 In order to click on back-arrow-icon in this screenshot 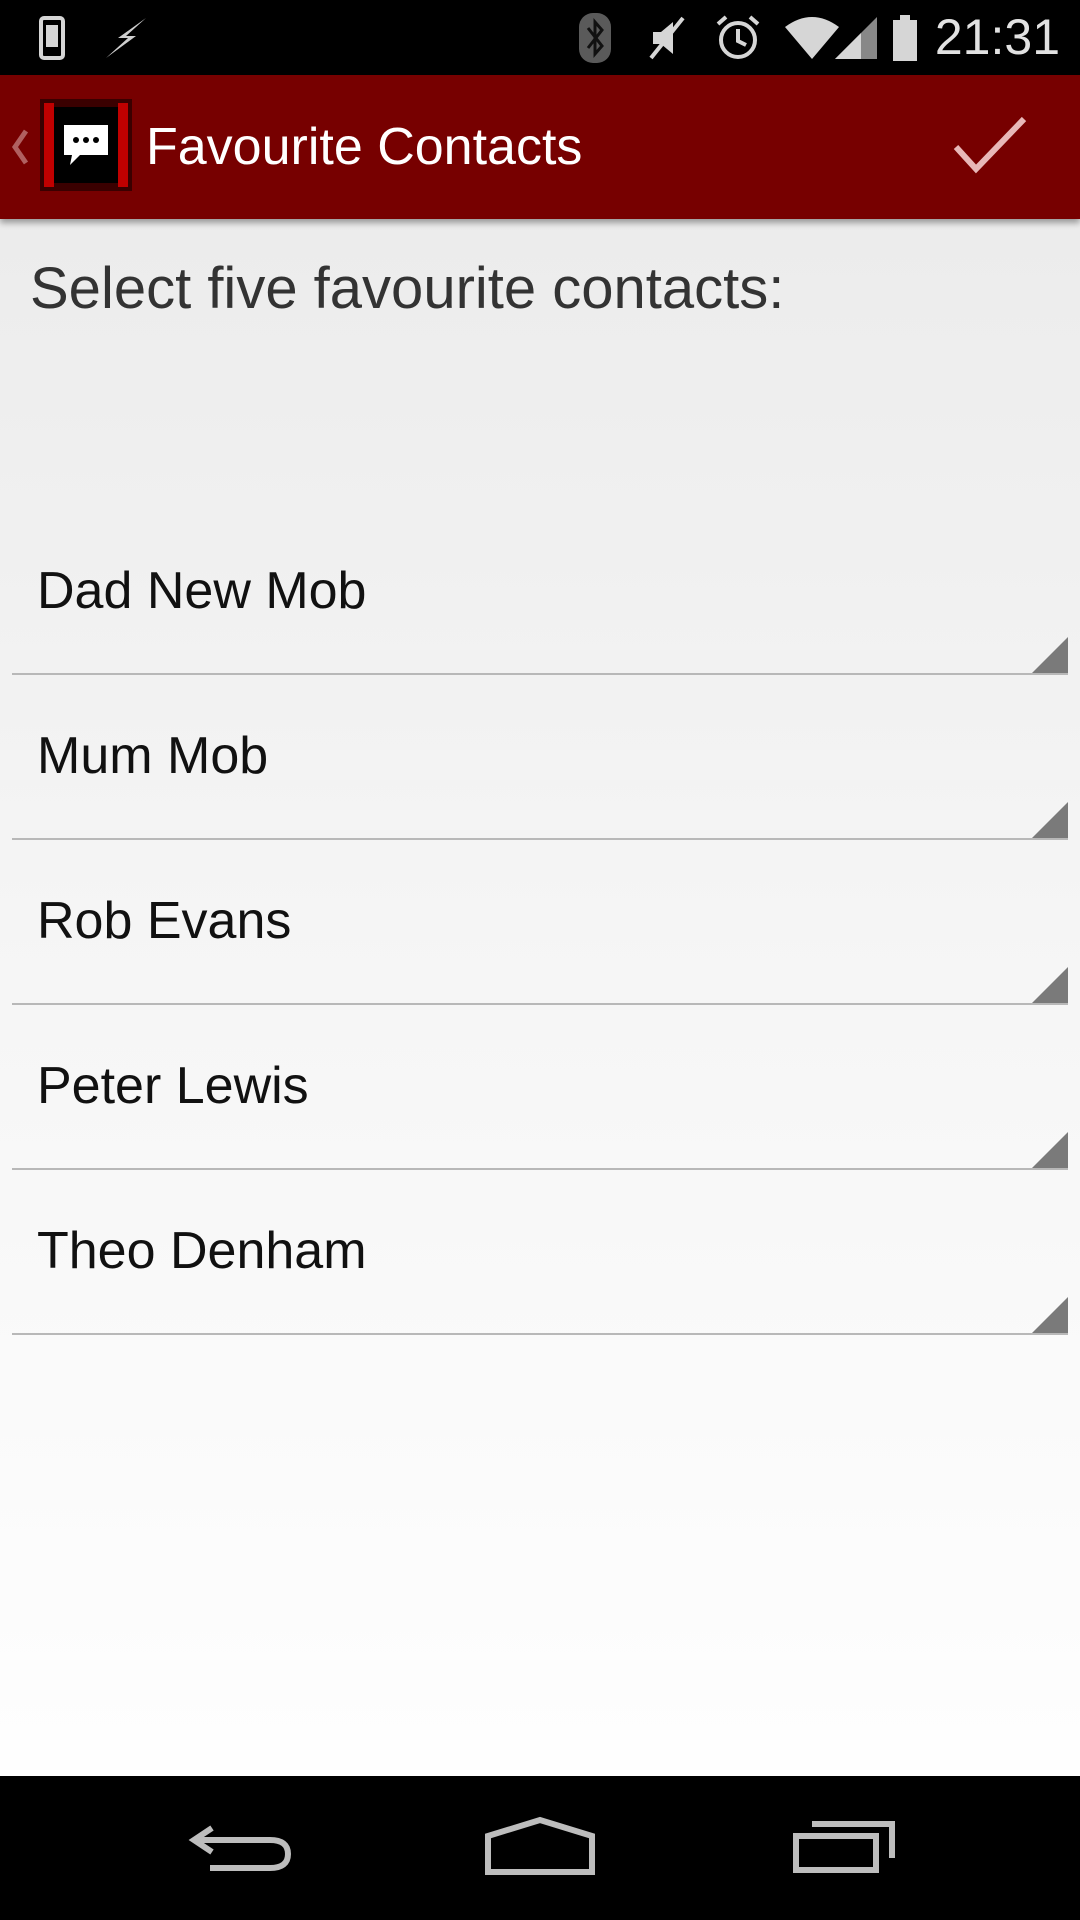, I will do `click(240, 1848)`.